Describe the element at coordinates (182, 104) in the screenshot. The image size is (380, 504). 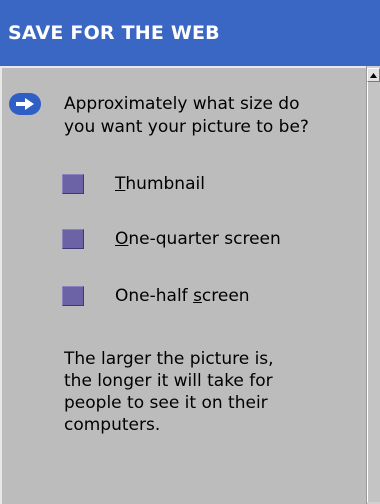
I see `question-line-1: Approximately what size do` at that location.